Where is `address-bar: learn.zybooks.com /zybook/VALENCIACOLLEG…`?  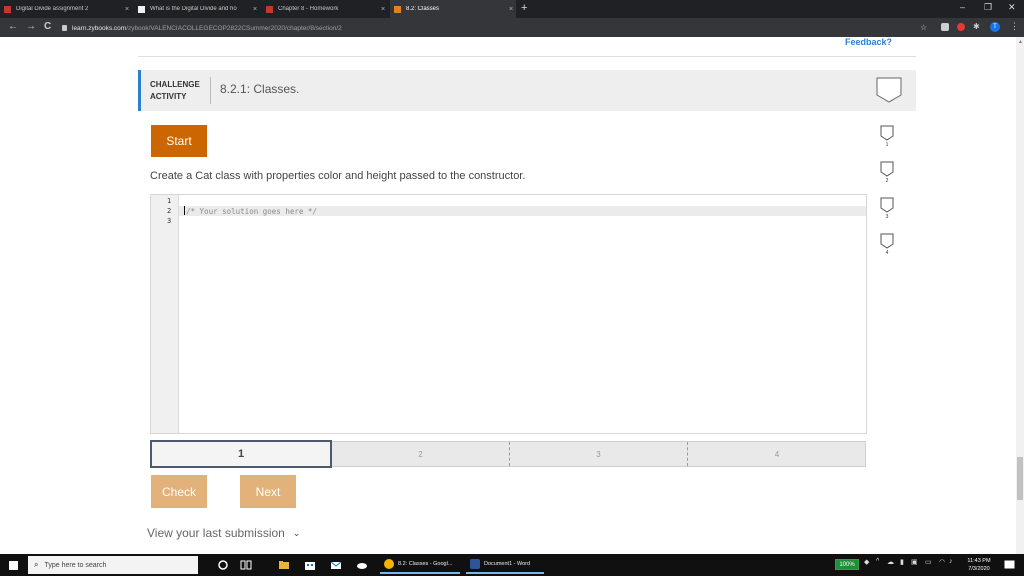
address-bar: learn.zybooks.com /zybook/VALENCIACOLLEG… is located at coordinates (492, 28).